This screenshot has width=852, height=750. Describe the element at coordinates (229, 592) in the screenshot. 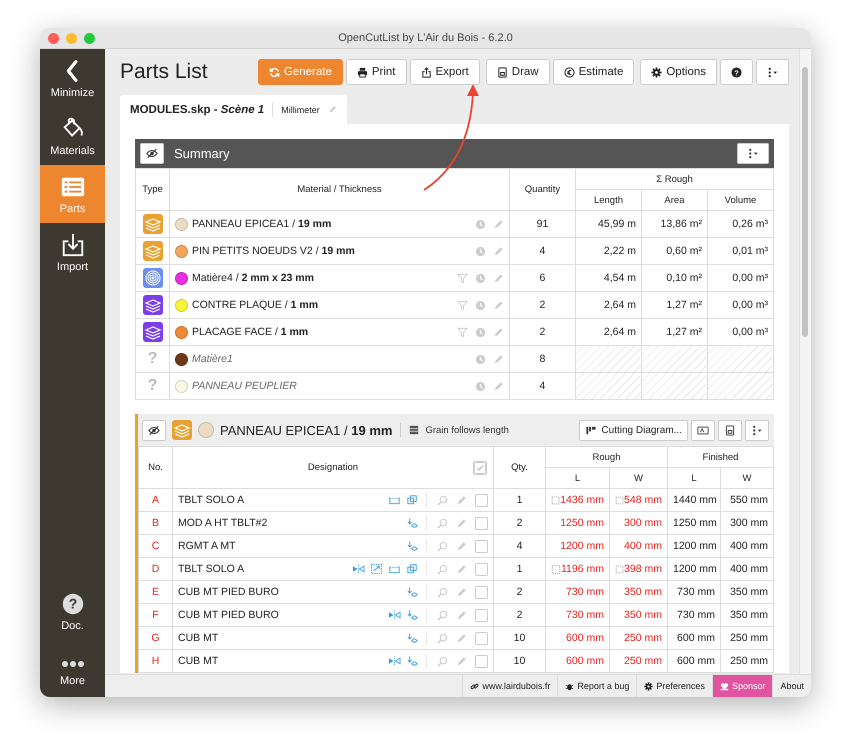

I see `part-name: CUB MT PIED BURO` at that location.